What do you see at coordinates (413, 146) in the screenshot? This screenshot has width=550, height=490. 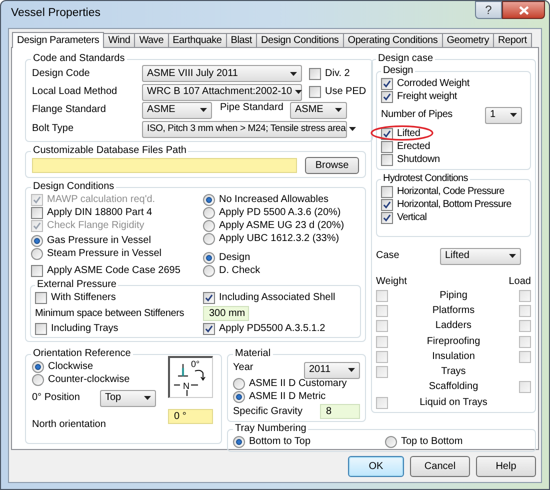 I see `checkbox-label: Erected` at bounding box center [413, 146].